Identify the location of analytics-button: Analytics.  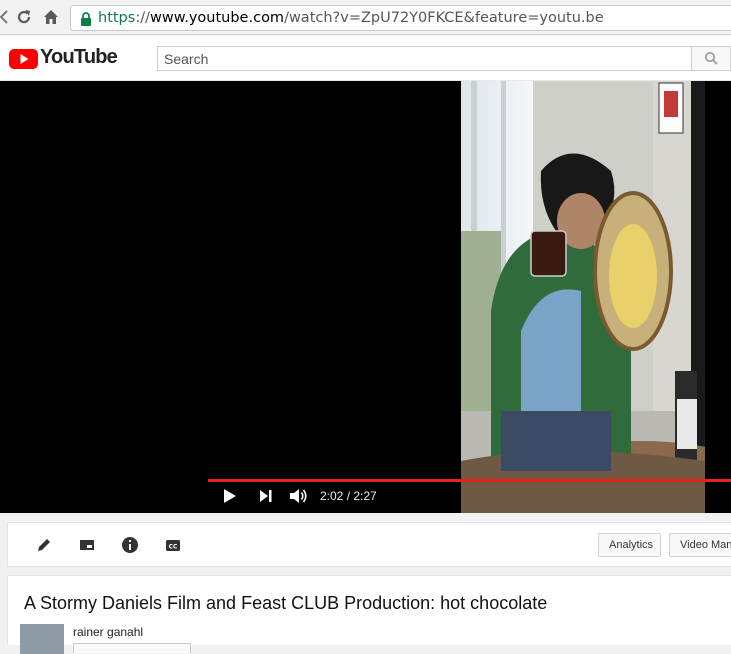
(629, 545).